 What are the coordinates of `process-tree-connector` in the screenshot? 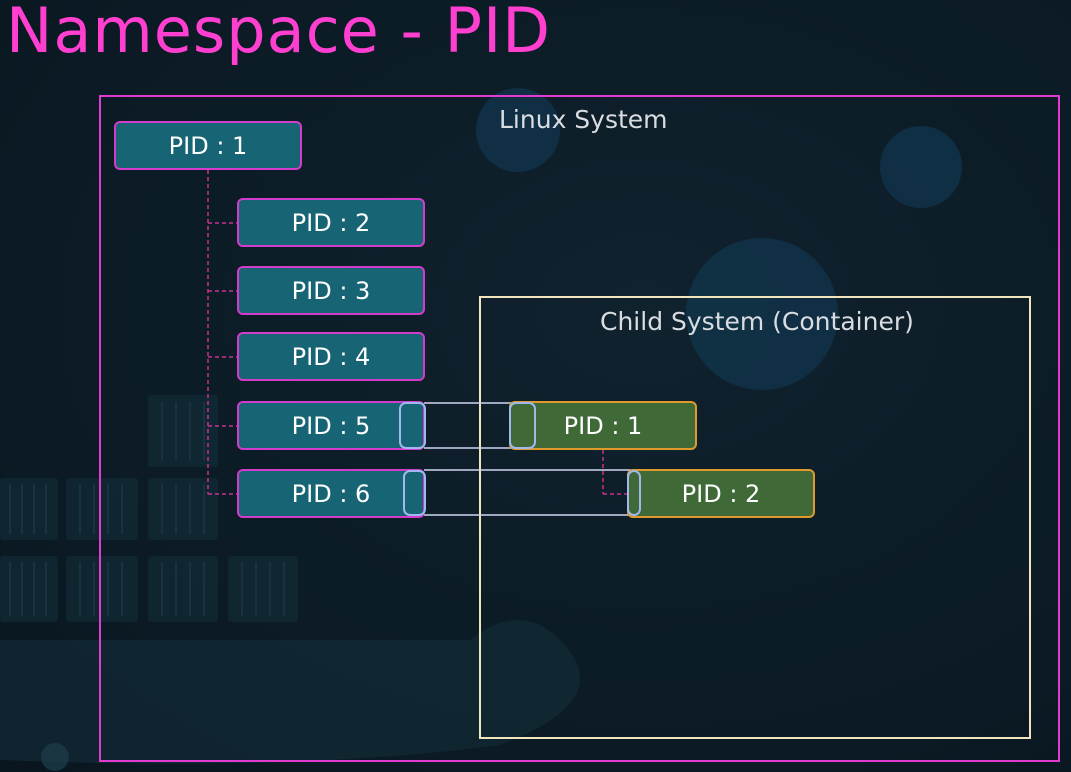 It's located at (222, 332).